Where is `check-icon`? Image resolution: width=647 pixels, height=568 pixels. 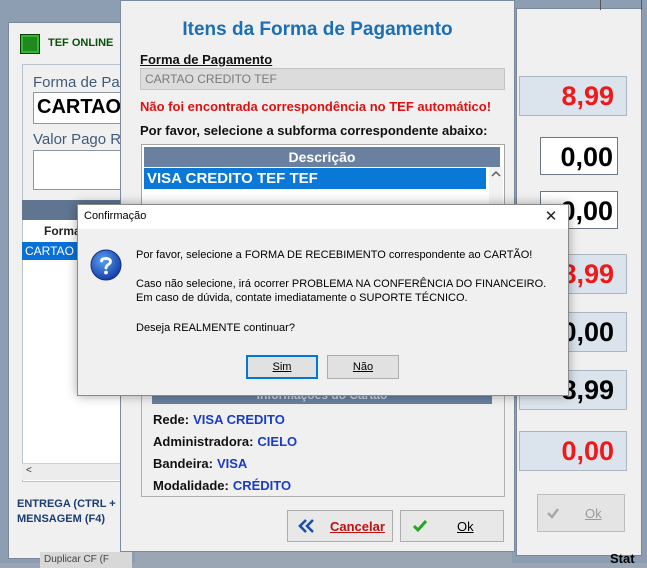 check-icon is located at coordinates (420, 526).